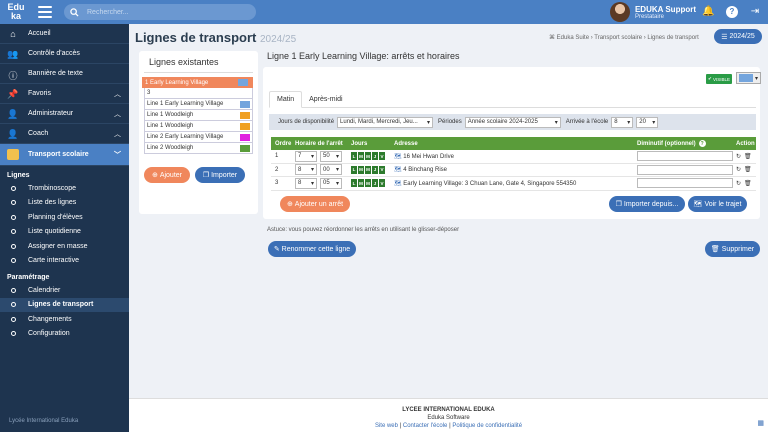 This screenshot has height=432, width=768. Describe the element at coordinates (652, 12) in the screenshot. I see `user-menu: EDUKA Support Prestataire` at that location.